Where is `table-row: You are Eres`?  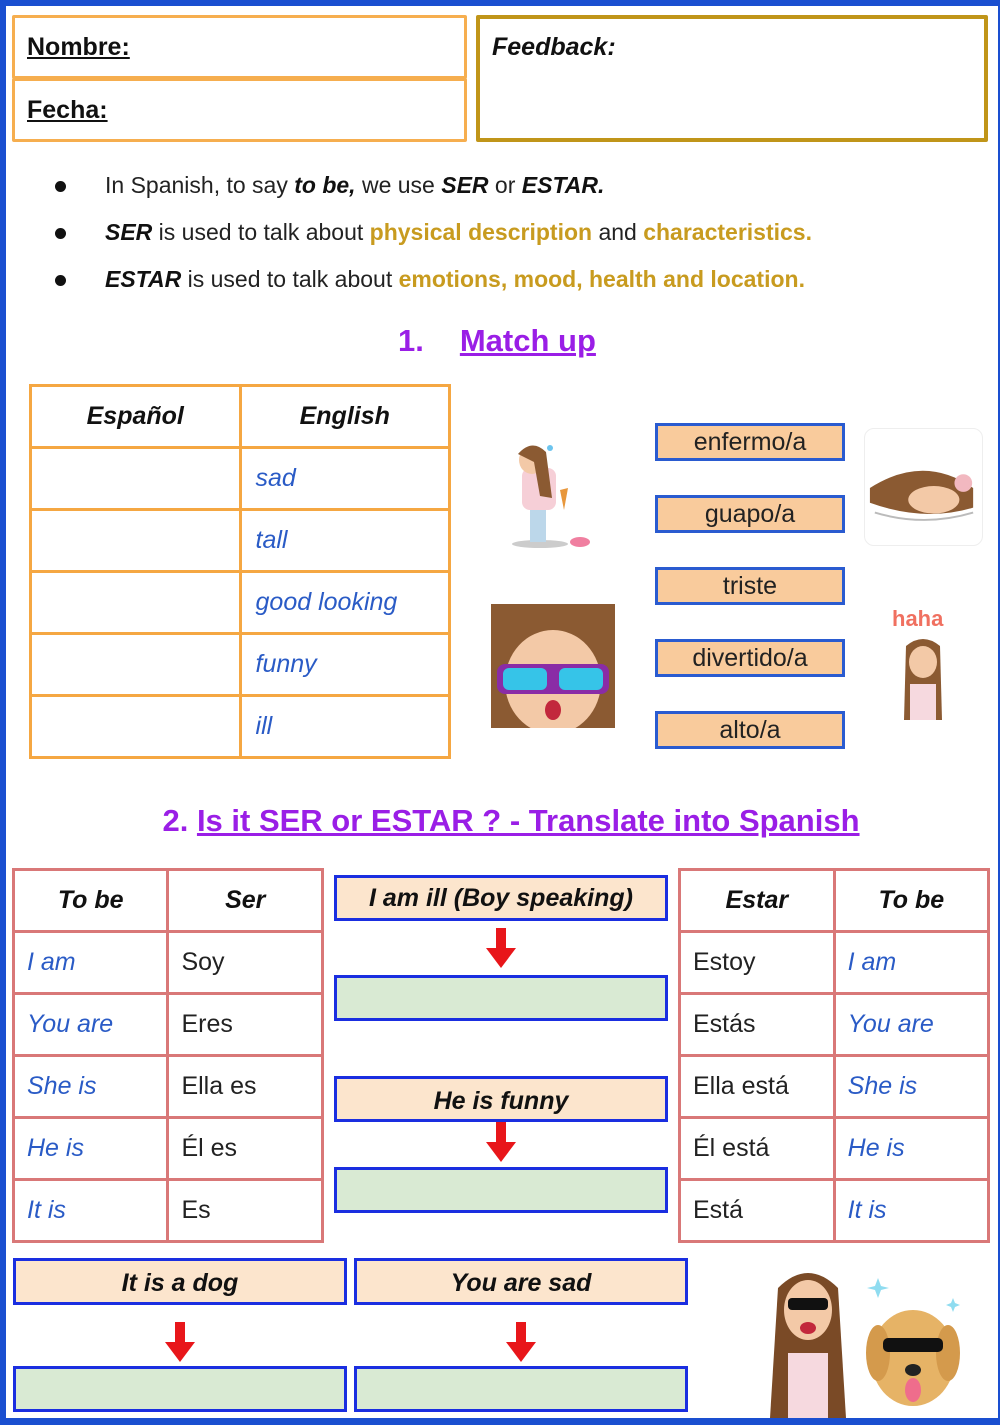 table-row: You are Eres is located at coordinates (167, 1024).